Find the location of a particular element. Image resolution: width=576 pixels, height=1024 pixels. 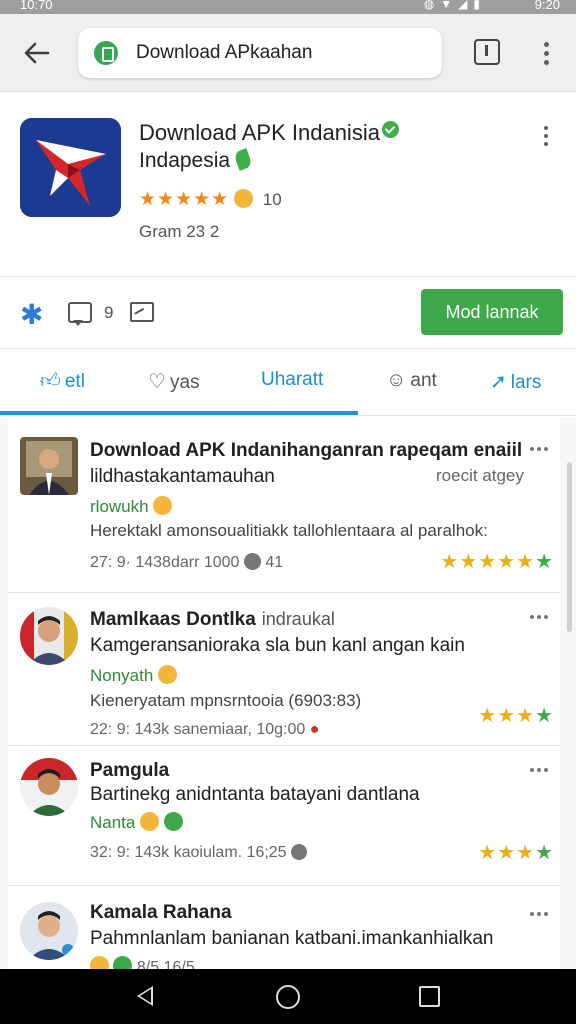

review-badge: rlowukh is located at coordinates (131, 506).